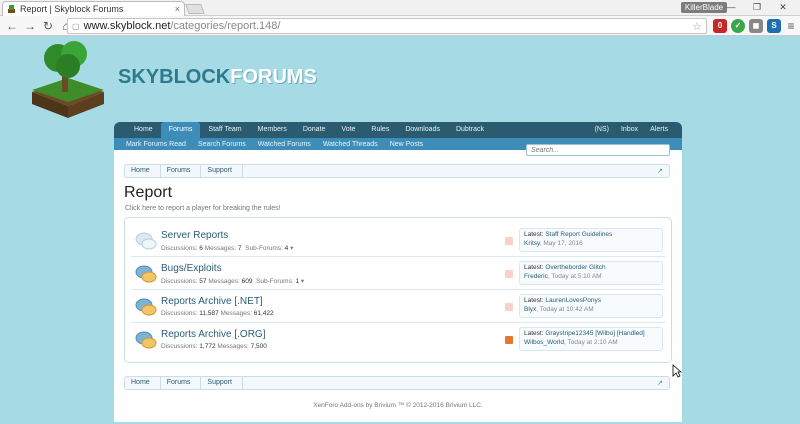 Image resolution: width=800 pixels, height=424 pixels. What do you see at coordinates (224, 130) in the screenshot?
I see `nav-staff-team: Staff Team` at bounding box center [224, 130].